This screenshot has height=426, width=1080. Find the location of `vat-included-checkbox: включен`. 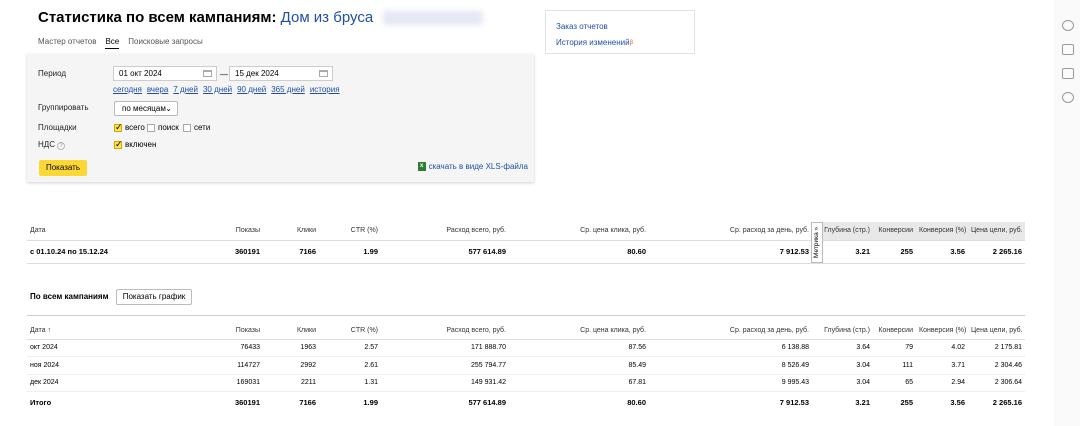

vat-included-checkbox: включен is located at coordinates (135, 144).